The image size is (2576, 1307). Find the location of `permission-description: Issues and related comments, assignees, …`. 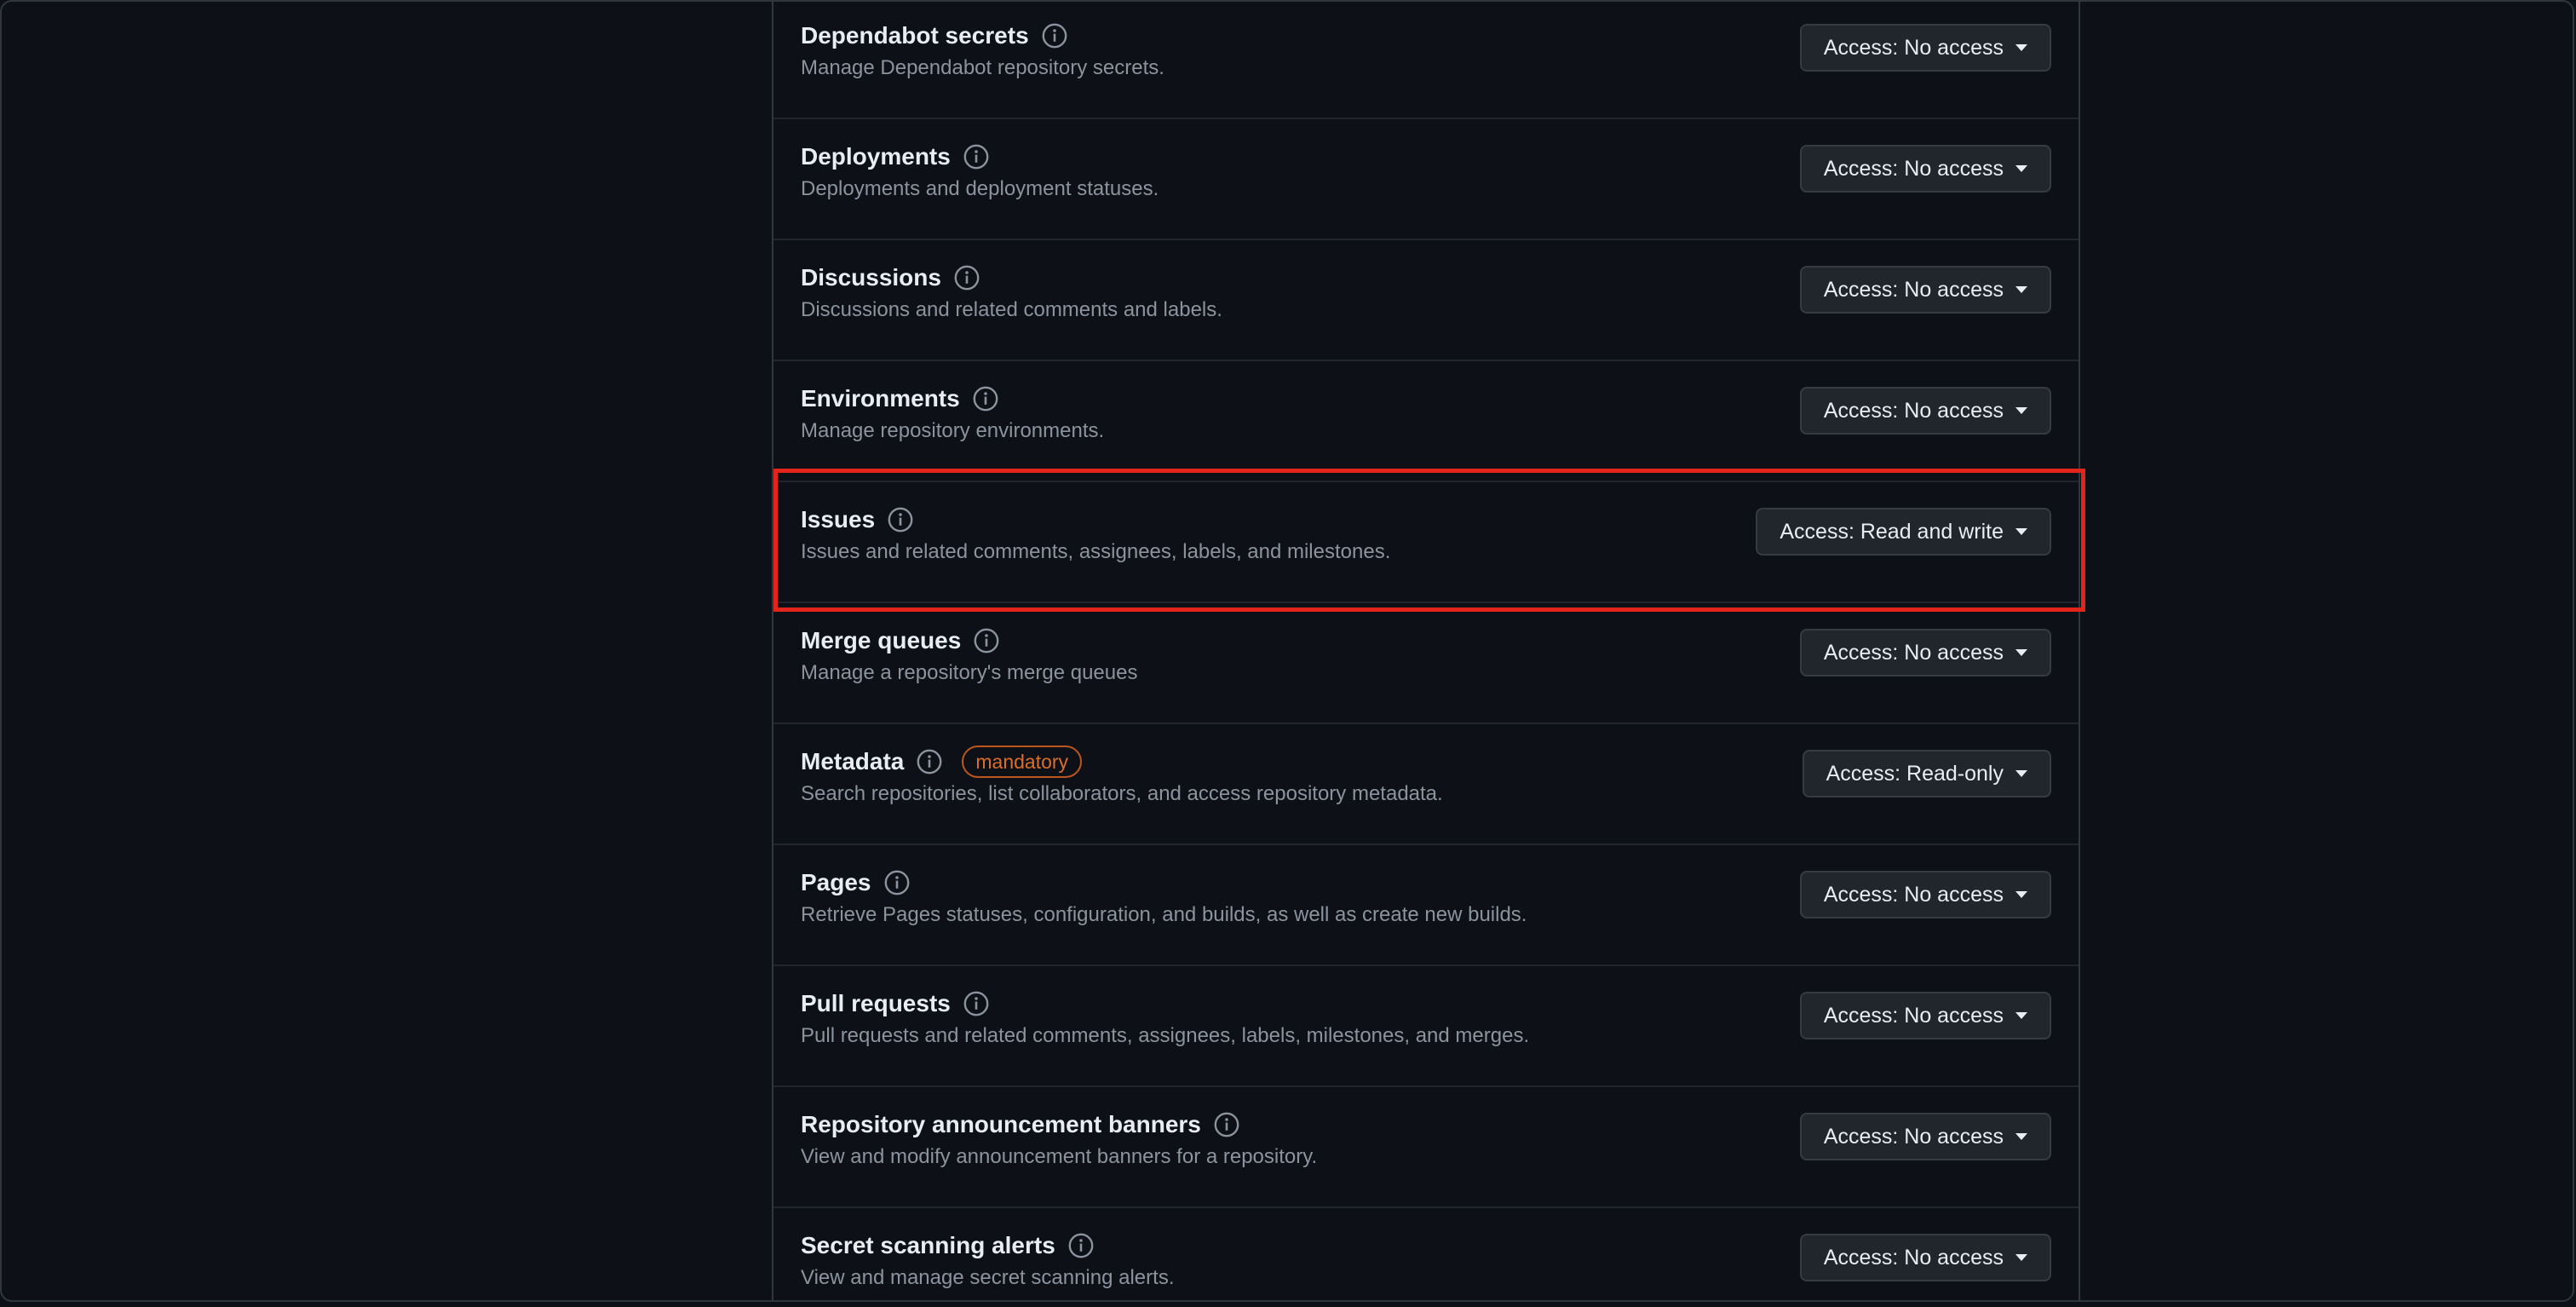

permission-description: Issues and related comments, assignees, … is located at coordinates (1096, 552).